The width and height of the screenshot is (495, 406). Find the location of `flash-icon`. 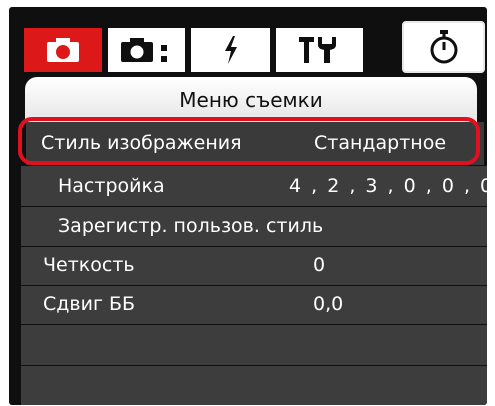

flash-icon is located at coordinates (230, 50).